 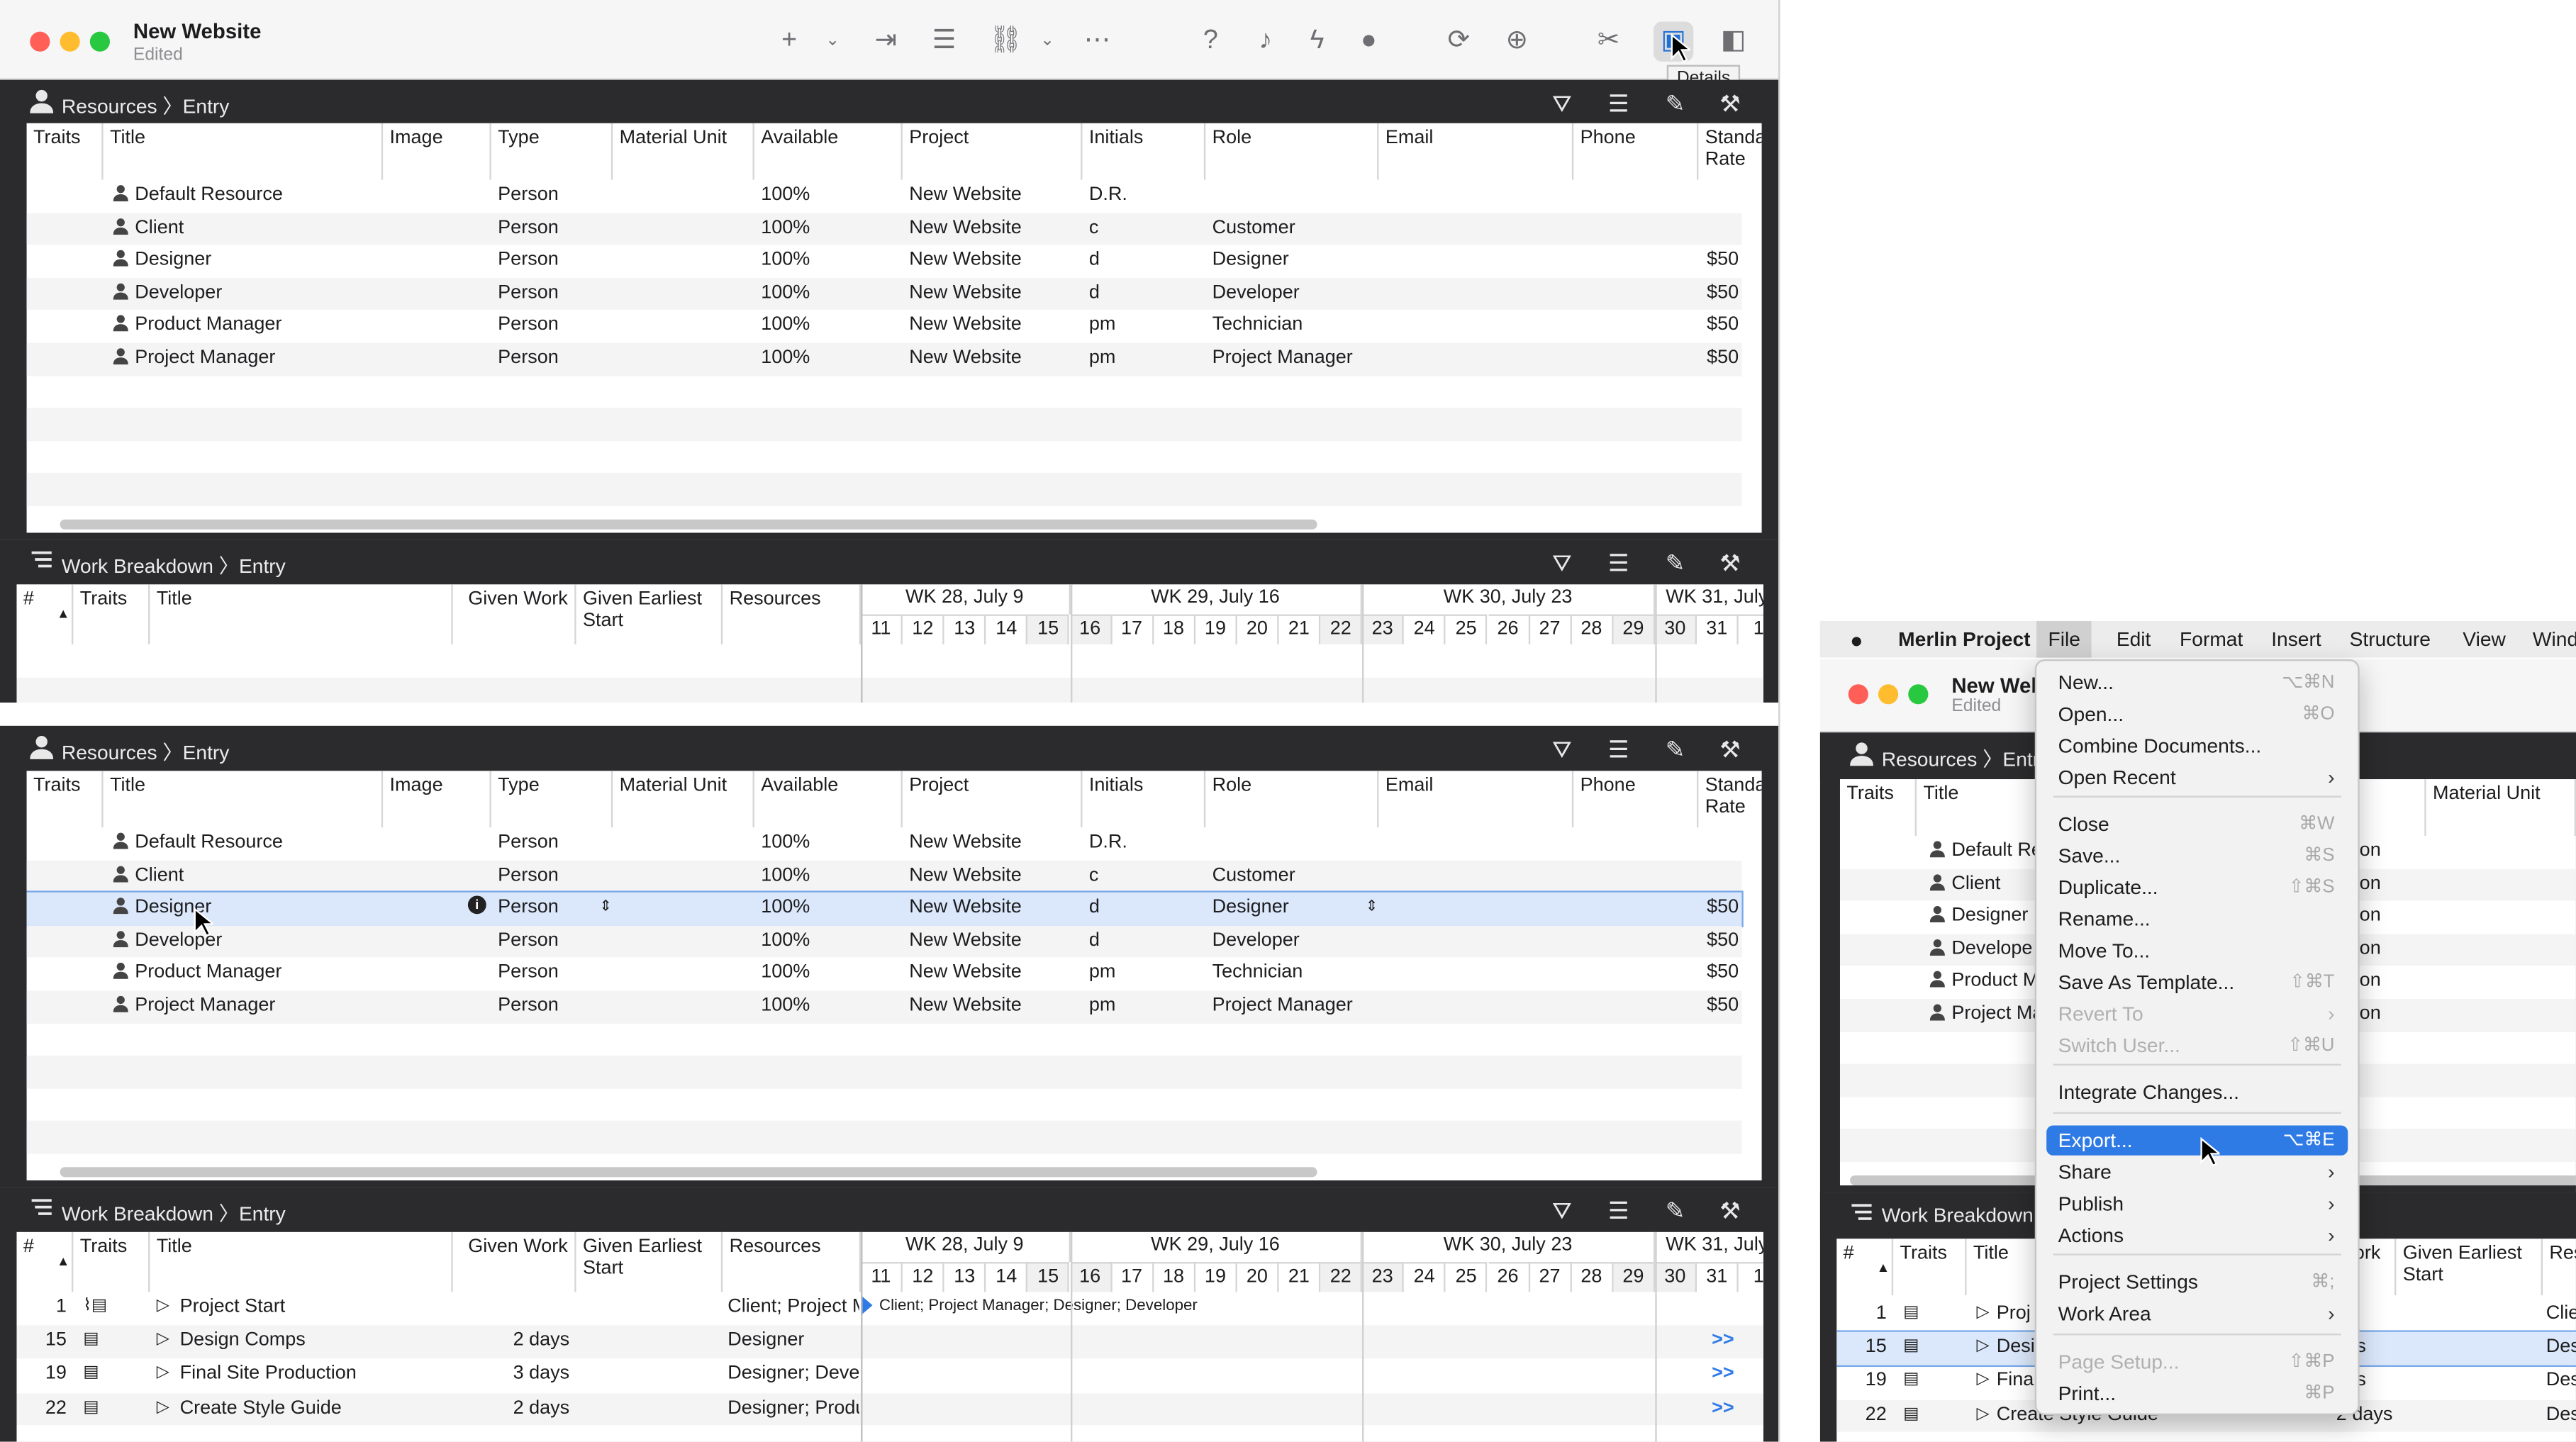 I want to click on menu-item-duplicate: Duplicate... ⇧⌘S, so click(x=2197, y=887).